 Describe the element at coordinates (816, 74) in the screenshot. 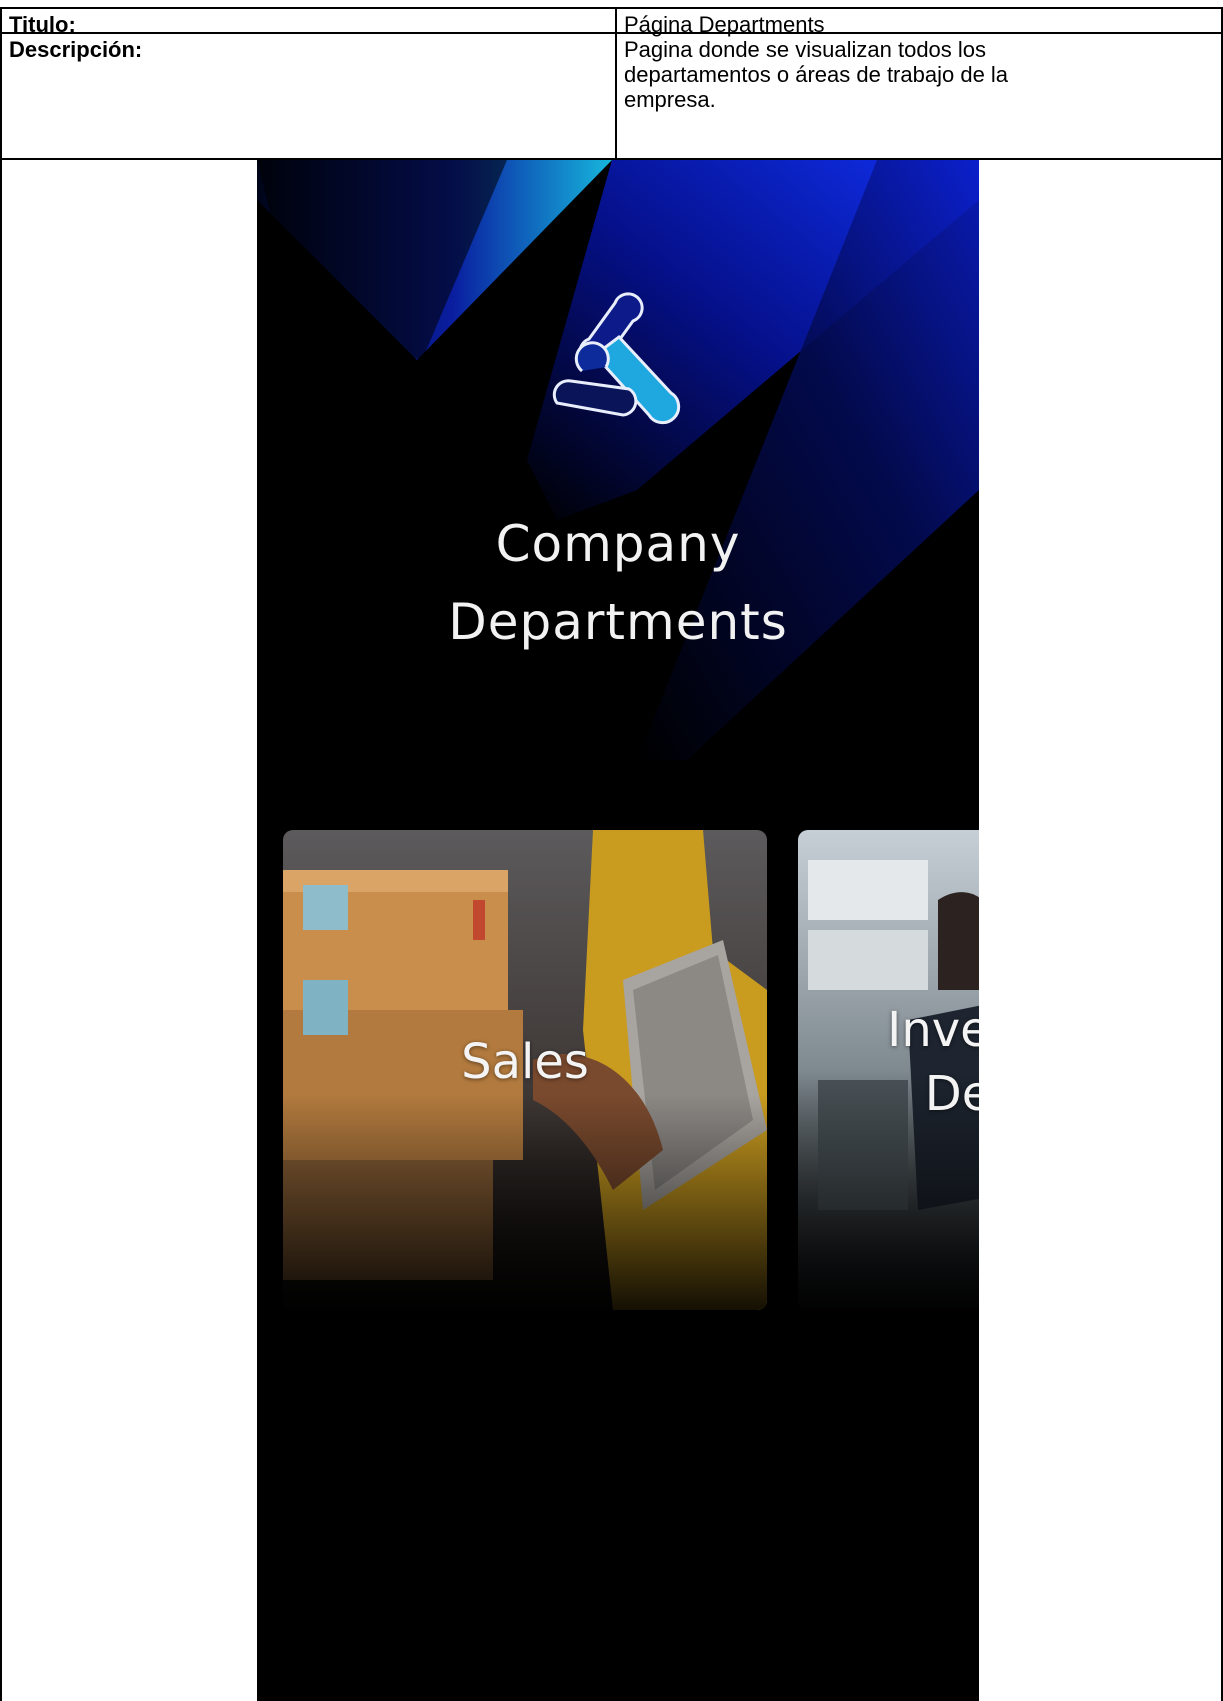

I see `description-line: departamentos o áreas de trabajo de la` at that location.